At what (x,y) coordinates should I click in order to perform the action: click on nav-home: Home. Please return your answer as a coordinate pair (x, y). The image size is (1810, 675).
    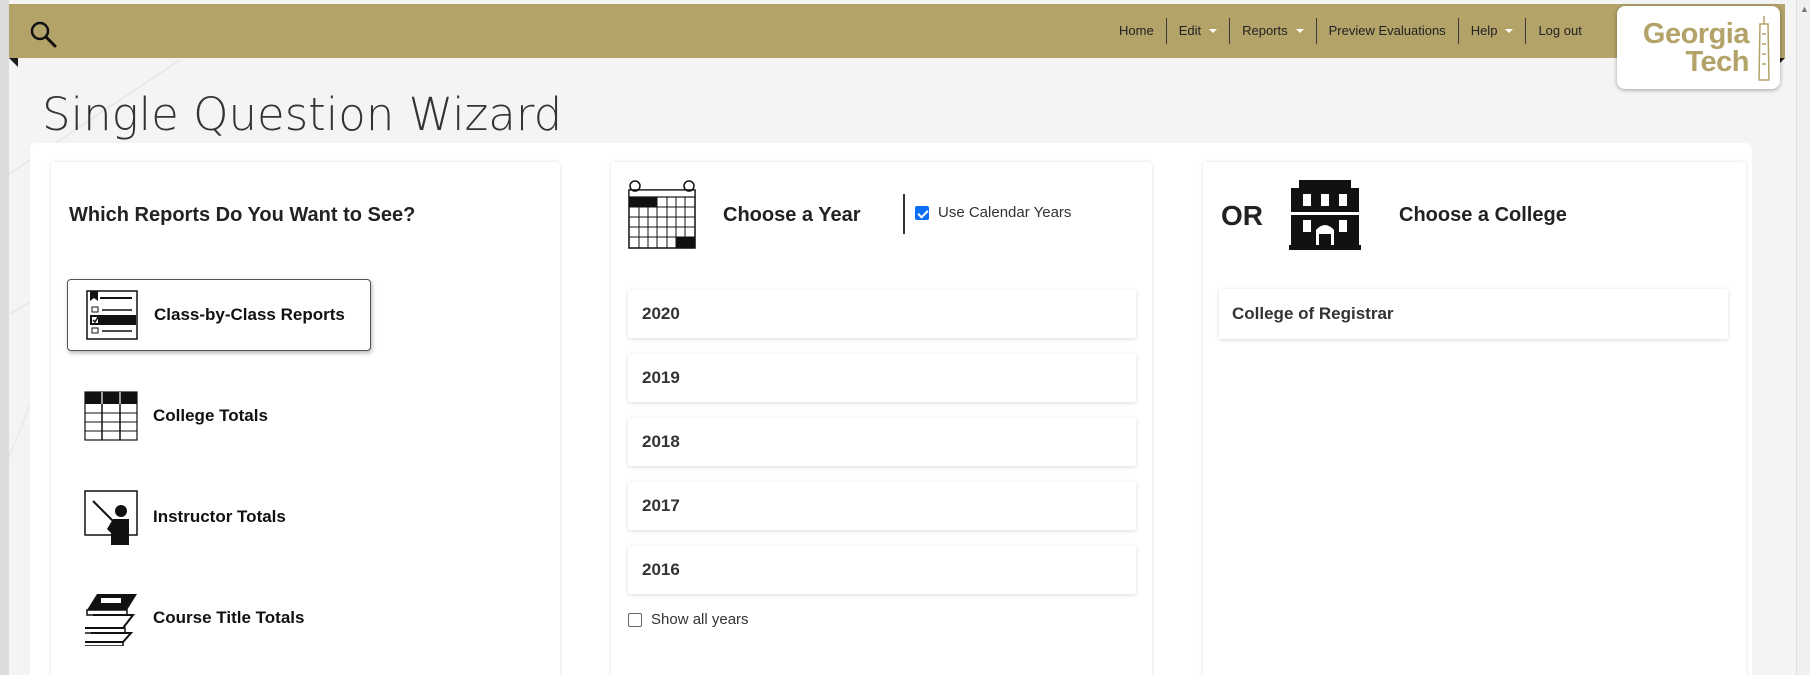
    Looking at the image, I should click on (1136, 31).